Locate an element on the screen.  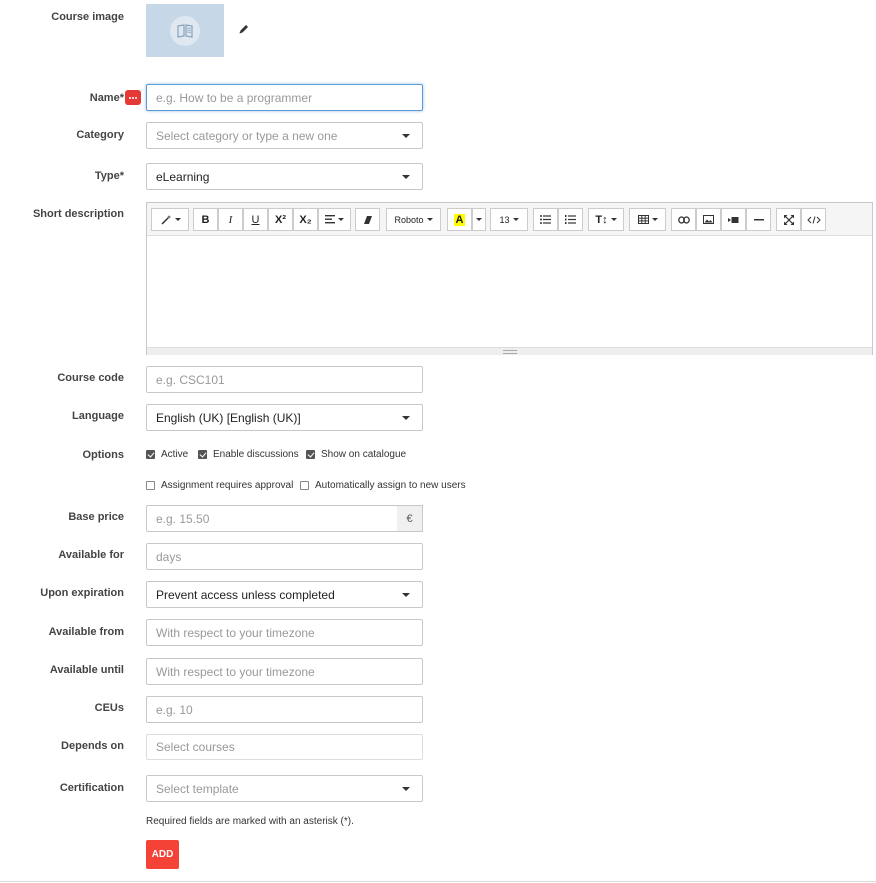
available-from-input: With respect to your timezone is located at coordinates (284, 632).